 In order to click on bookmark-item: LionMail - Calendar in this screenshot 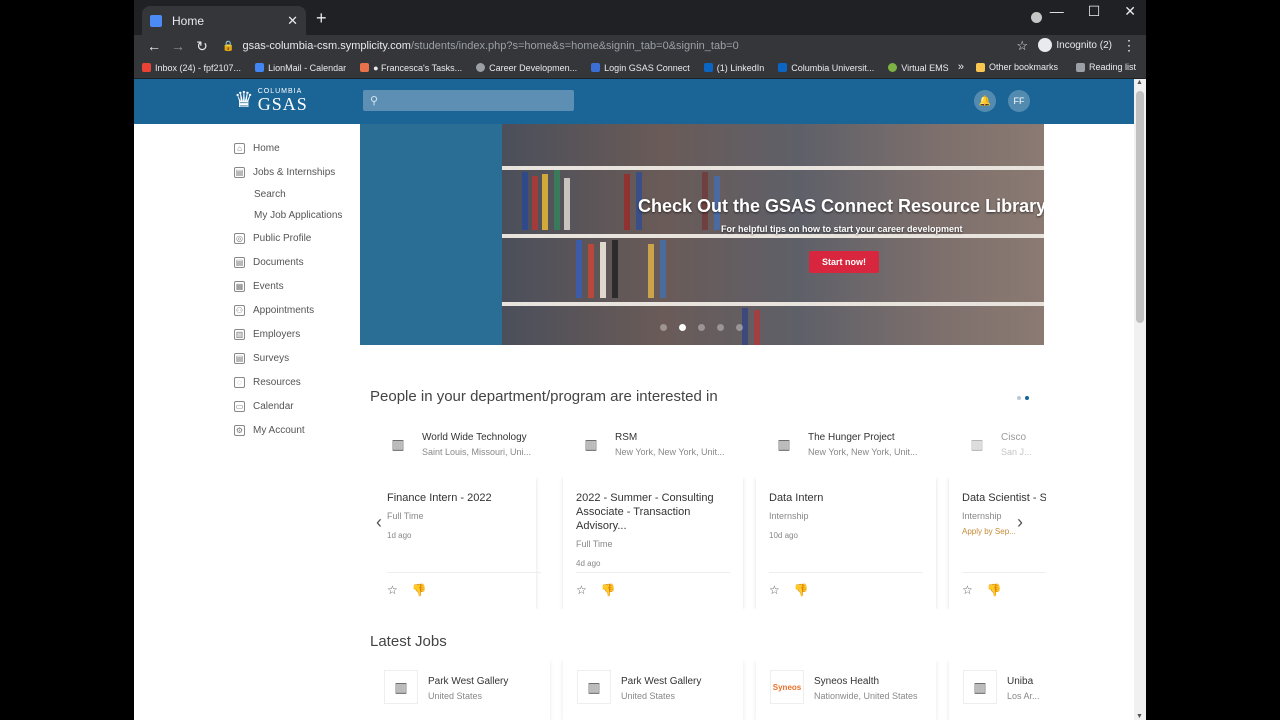, I will do `click(300, 68)`.